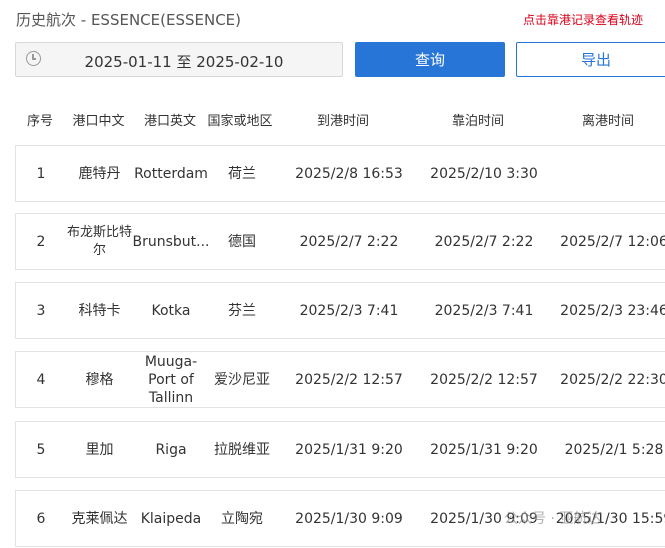 Image resolution: width=665 pixels, height=548 pixels. Describe the element at coordinates (99, 379) in the screenshot. I see `port-name-cn: 穆格` at that location.